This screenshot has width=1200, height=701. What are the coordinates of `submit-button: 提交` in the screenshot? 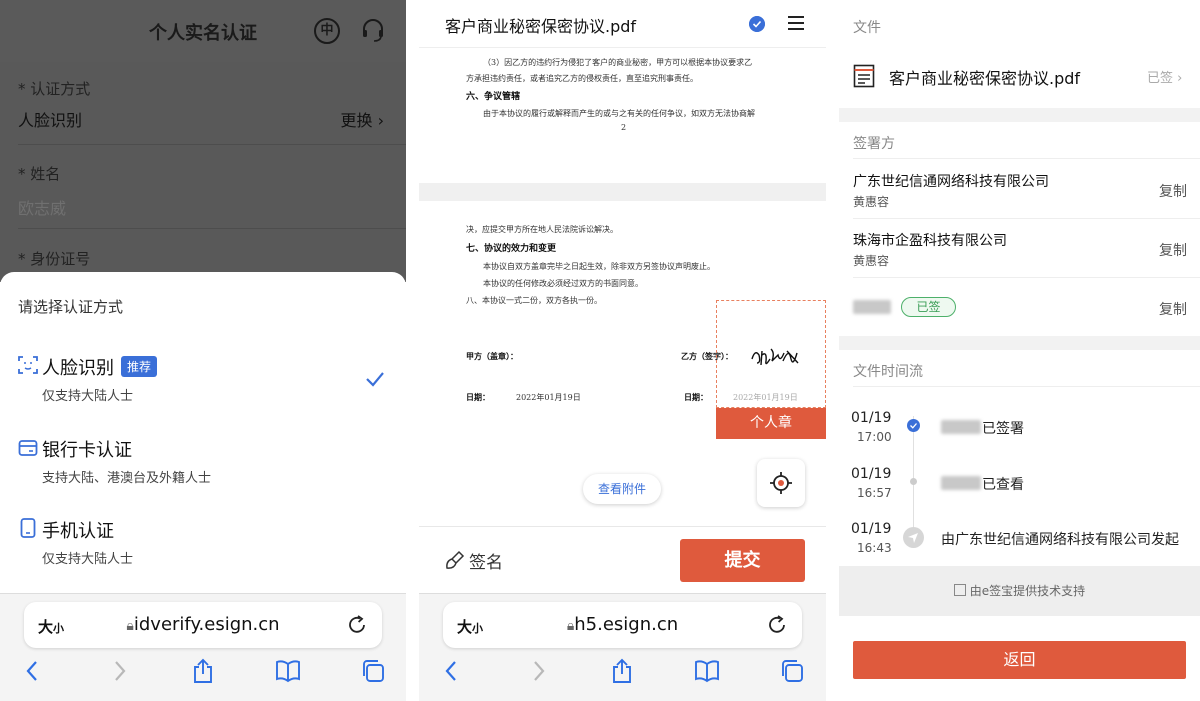 It's located at (742, 560).